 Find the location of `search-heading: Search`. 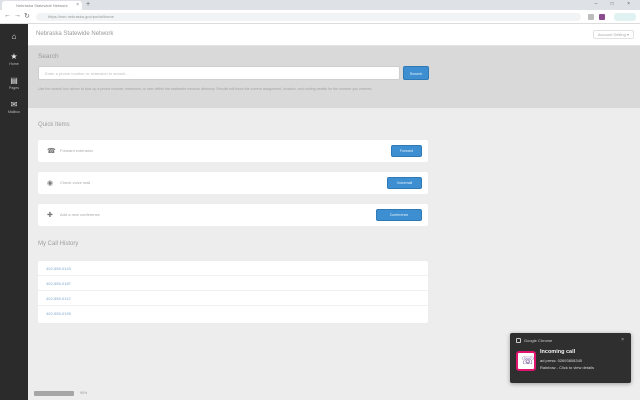

search-heading: Search is located at coordinates (48, 56).